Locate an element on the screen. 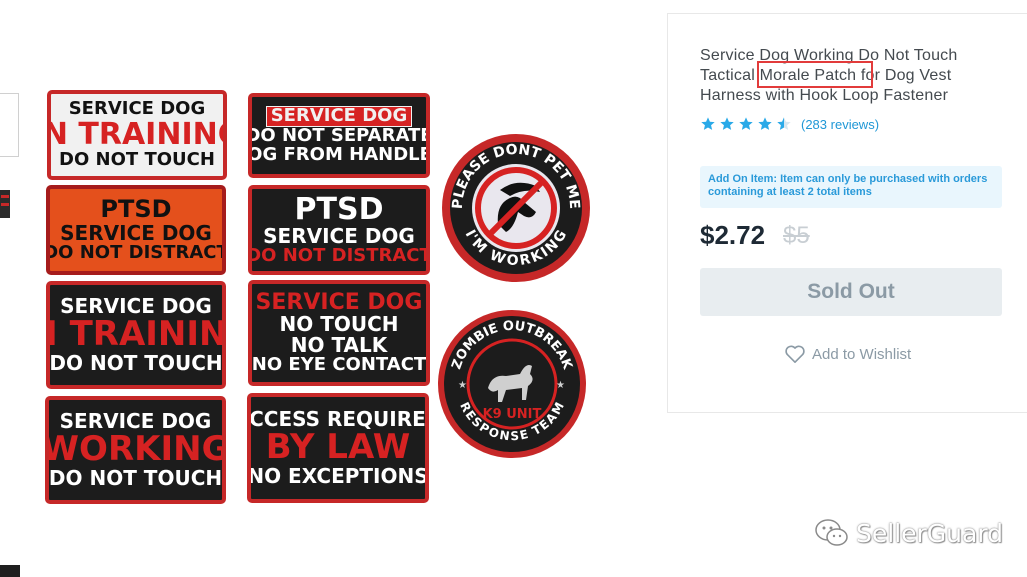 The height and width of the screenshot is (577, 1027). rating: (283 reviews) is located at coordinates (789, 124).